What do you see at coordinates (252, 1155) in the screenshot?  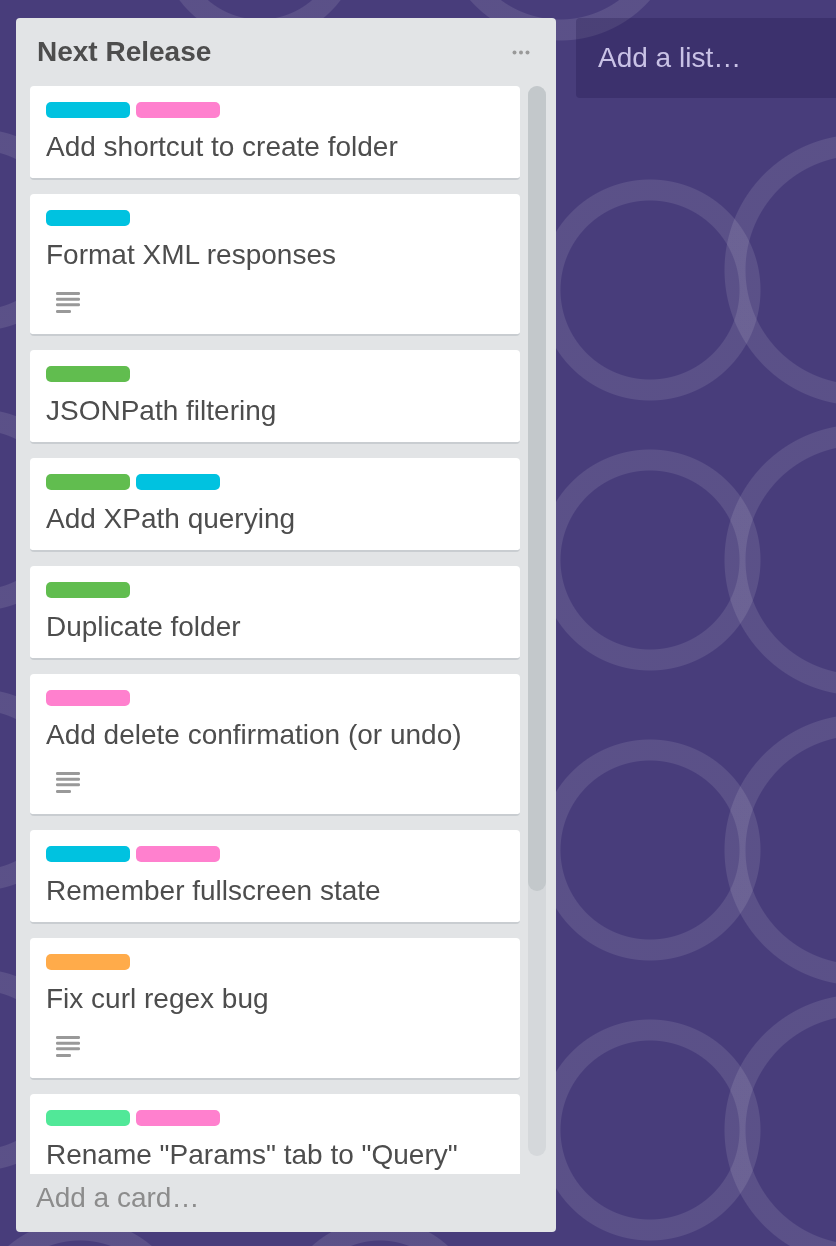 I see `card-title: Rename "Params" tab to "Query"` at bounding box center [252, 1155].